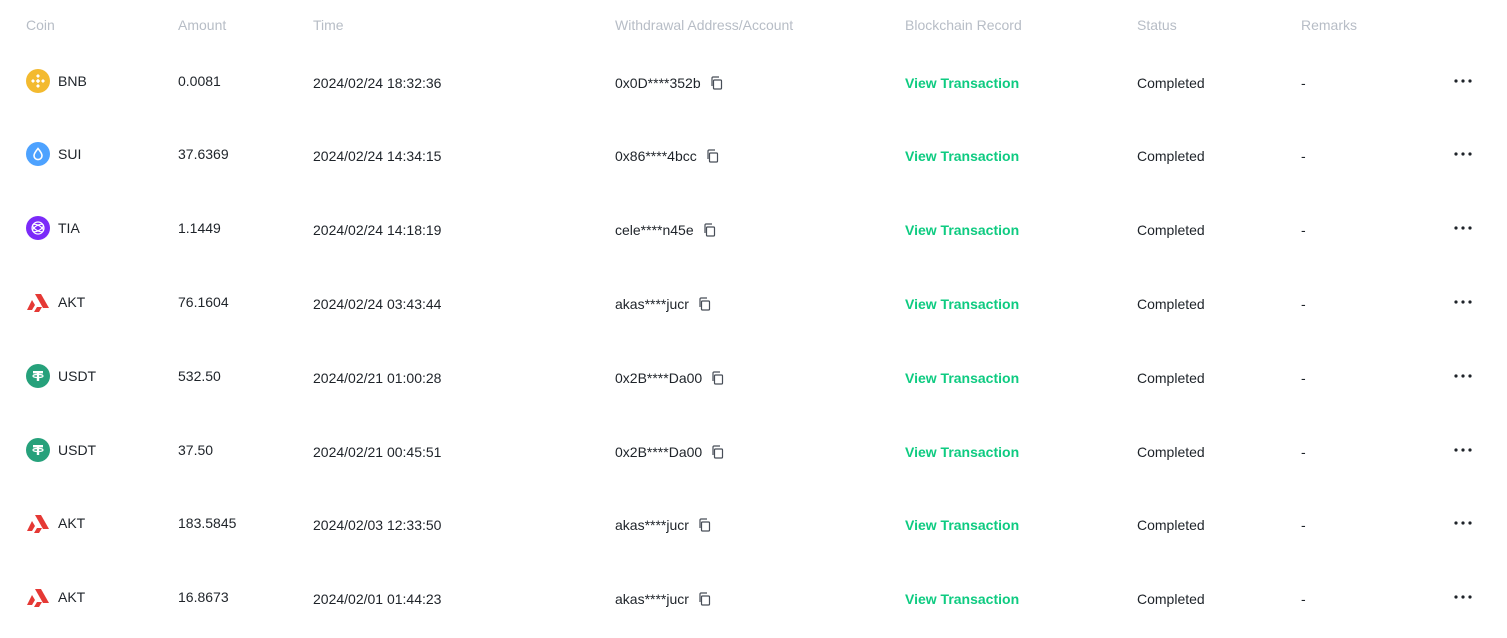 Image resolution: width=1507 pixels, height=638 pixels. I want to click on sui-icon, so click(38, 154).